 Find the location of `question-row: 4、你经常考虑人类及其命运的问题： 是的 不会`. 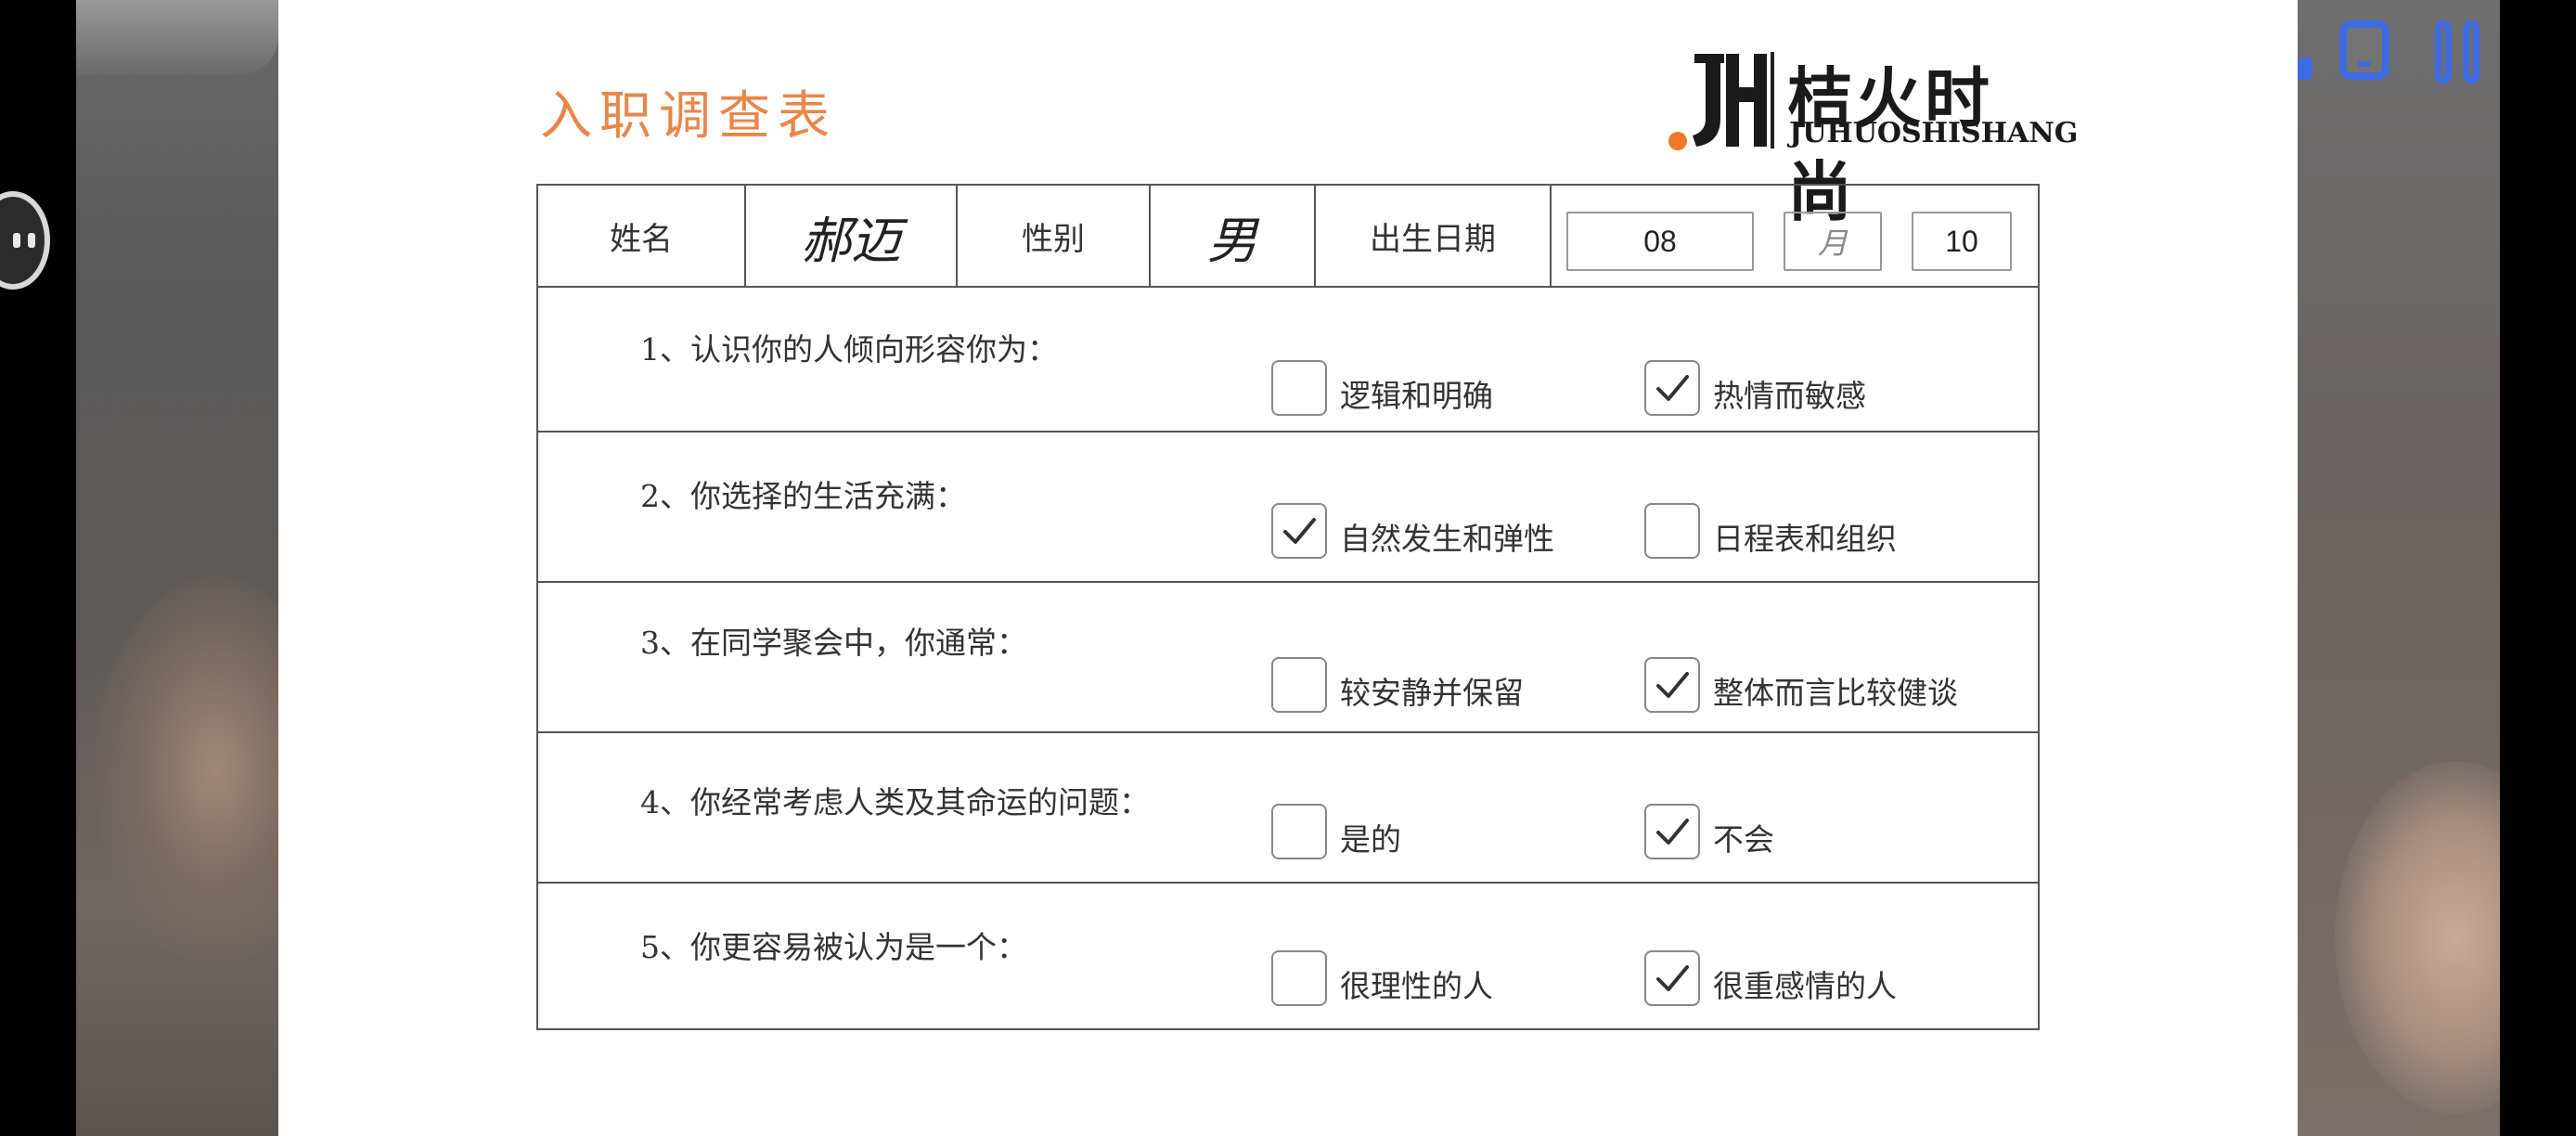

question-row: 4、你经常考虑人类及其命运的问题： 是的 不会 is located at coordinates (1288, 808).